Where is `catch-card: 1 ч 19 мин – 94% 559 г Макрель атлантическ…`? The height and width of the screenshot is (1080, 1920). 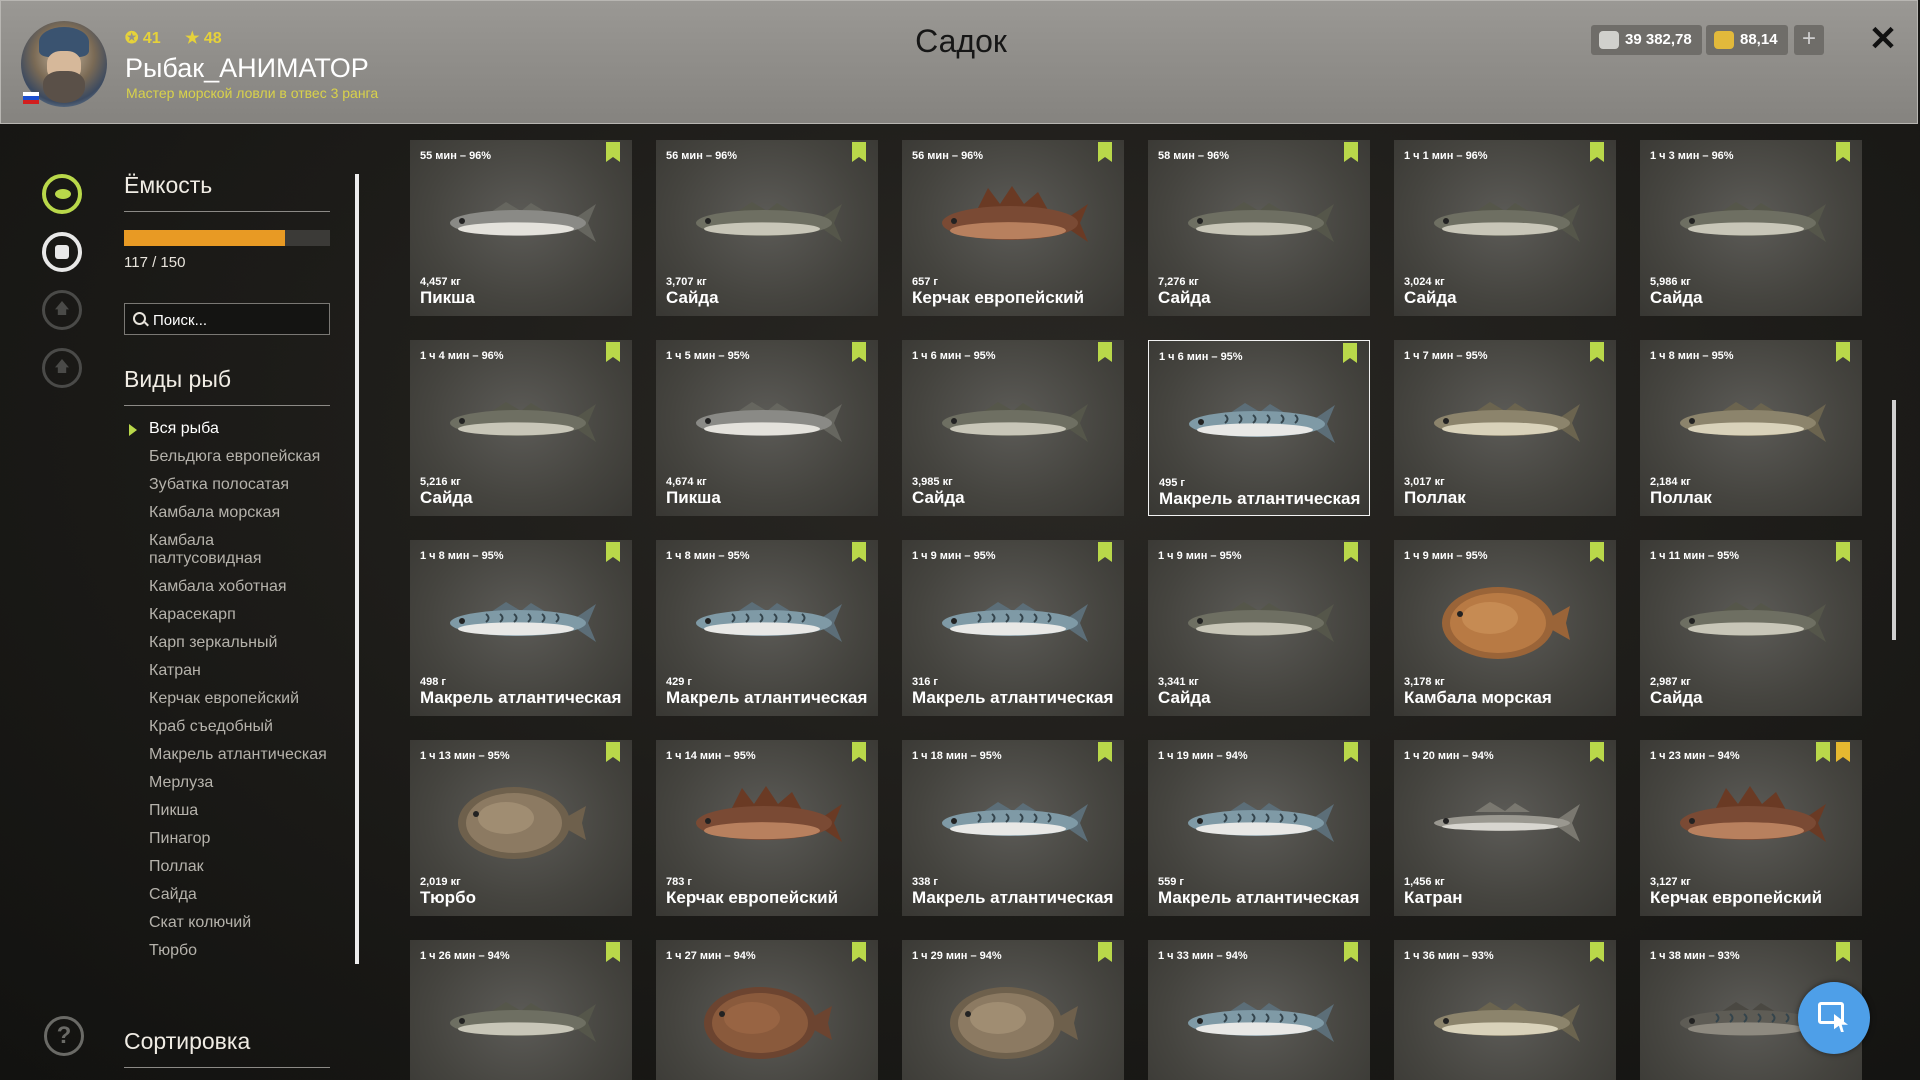 catch-card: 1 ч 19 мин – 94% 559 г Макрель атлантическ… is located at coordinates (1259, 828).